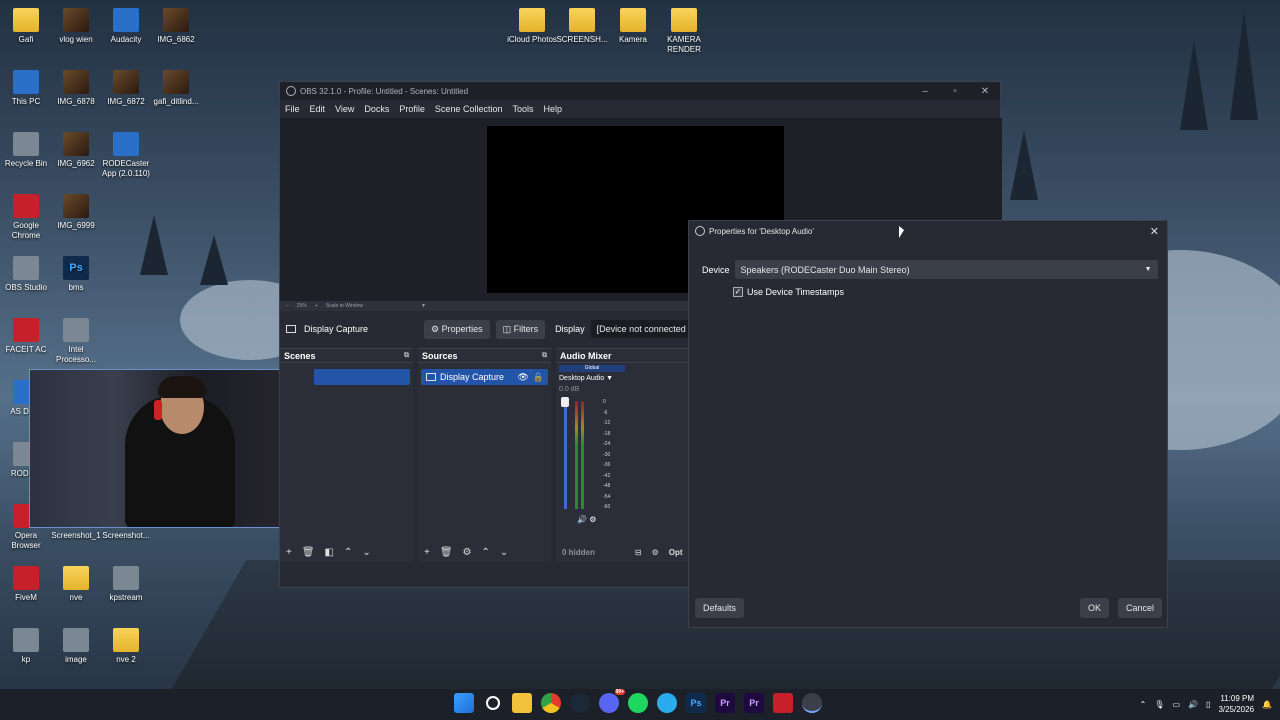 Image resolution: width=1280 pixels, height=720 pixels. What do you see at coordinates (565, 402) in the screenshot?
I see `volume-fader-handle` at bounding box center [565, 402].